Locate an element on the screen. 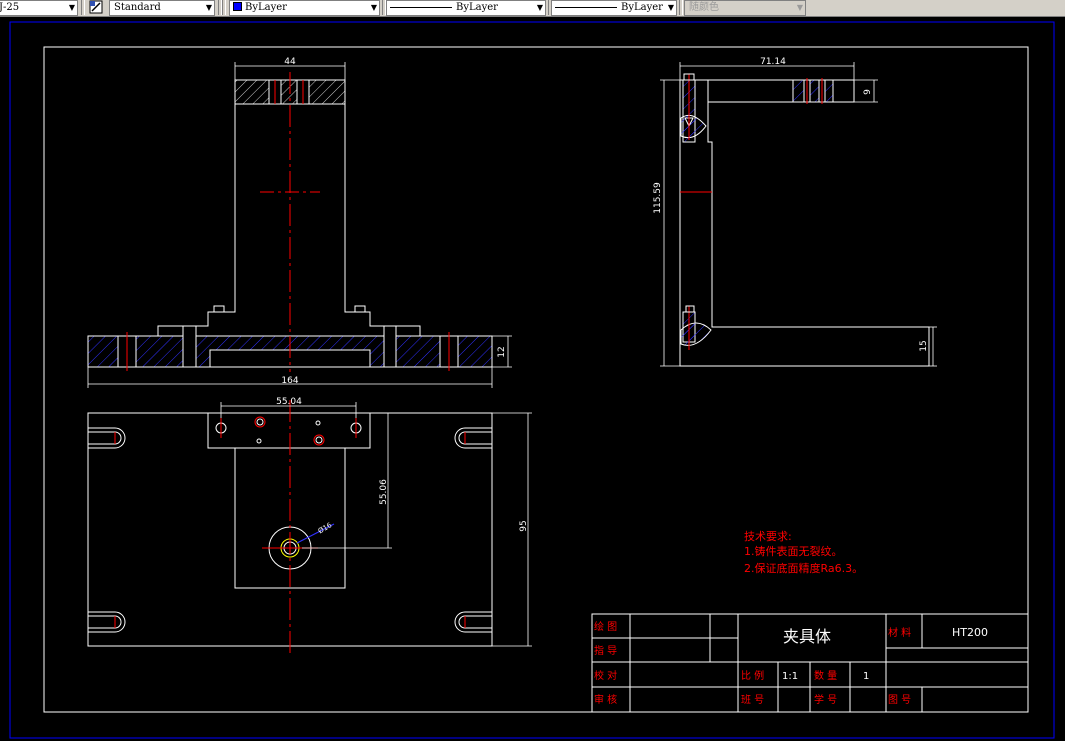 This screenshot has width=1065, height=741. top-view is located at coordinates (290, 527).